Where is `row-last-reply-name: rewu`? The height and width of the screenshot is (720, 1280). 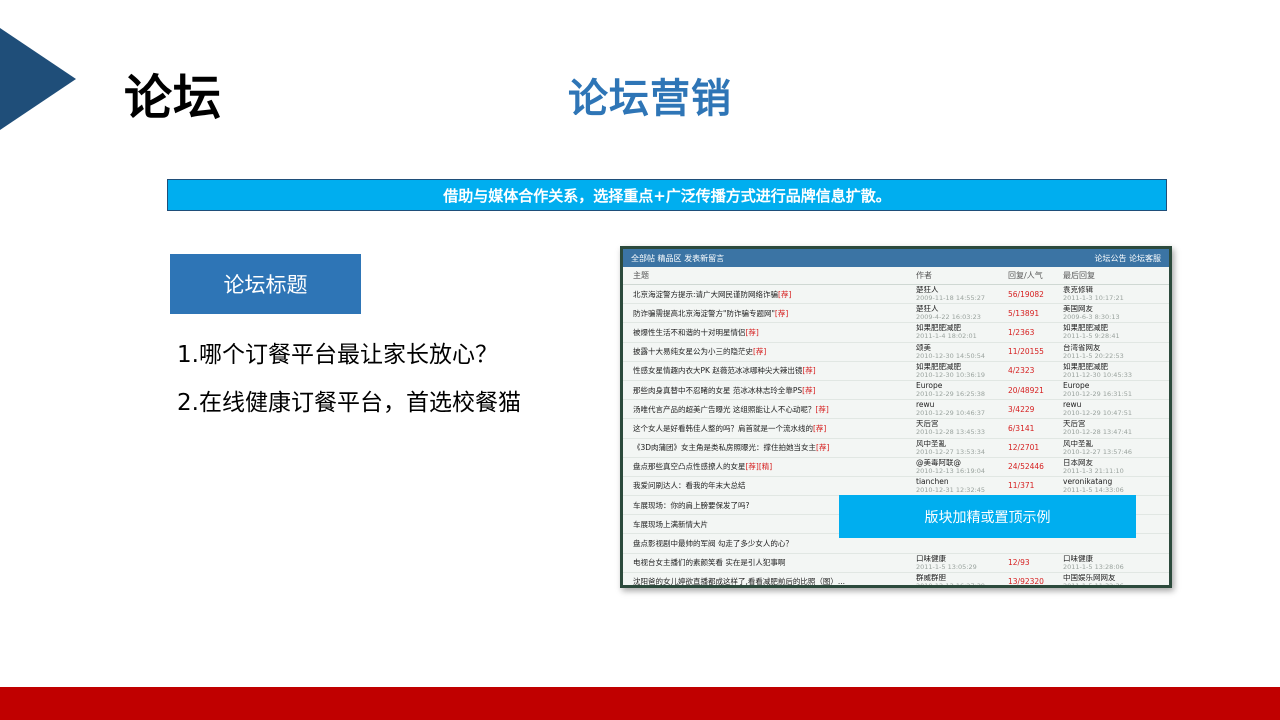 row-last-reply-name: rewu is located at coordinates (1113, 405).